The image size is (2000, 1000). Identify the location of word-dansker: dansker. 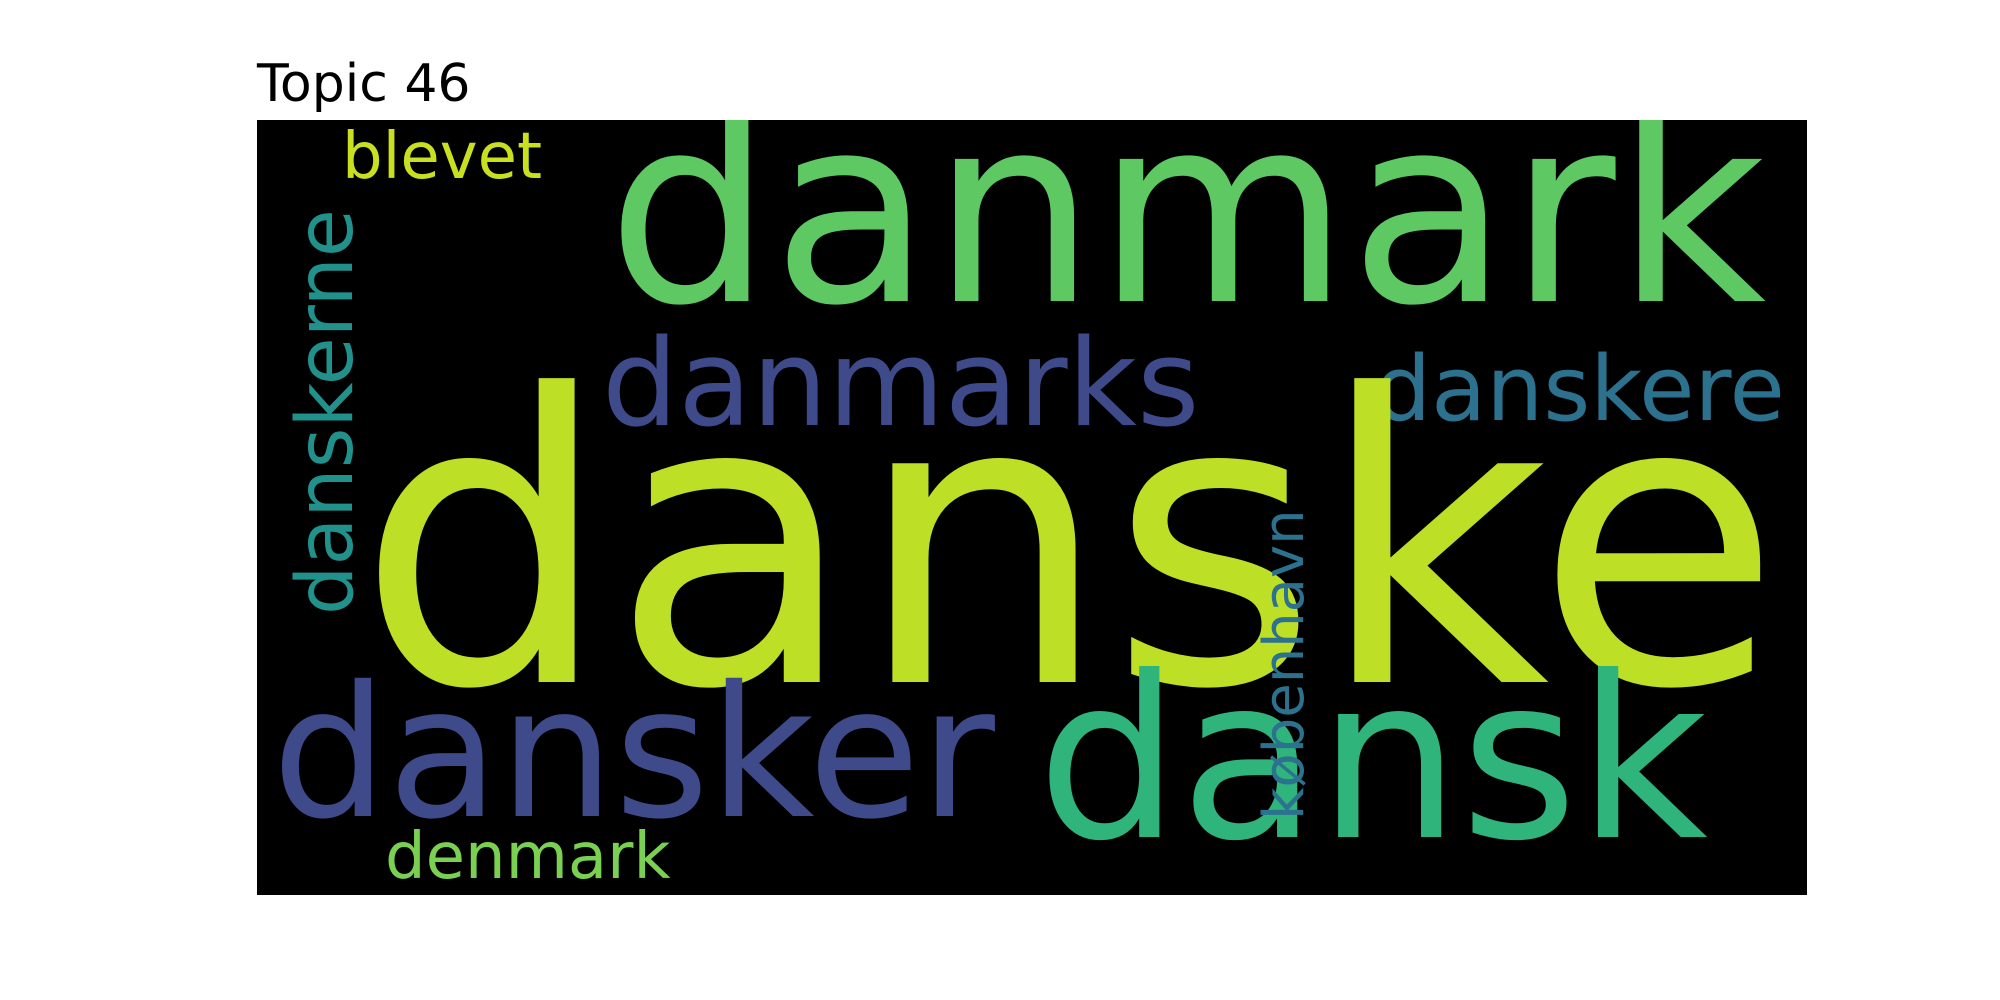
(633, 753).